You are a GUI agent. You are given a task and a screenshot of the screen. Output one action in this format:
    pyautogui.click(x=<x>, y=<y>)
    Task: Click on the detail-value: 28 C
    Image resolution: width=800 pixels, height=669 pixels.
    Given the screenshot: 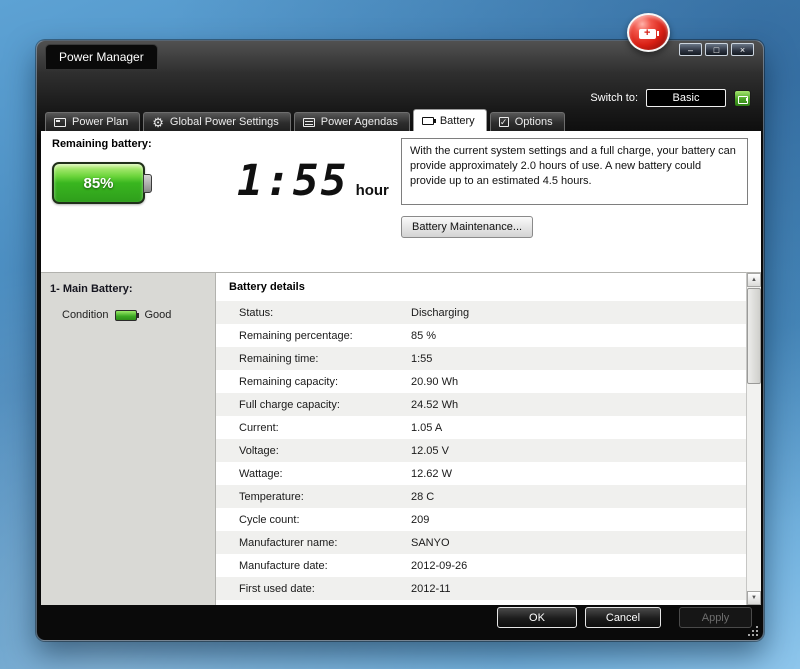 What is the action you would take?
    pyautogui.click(x=423, y=496)
    